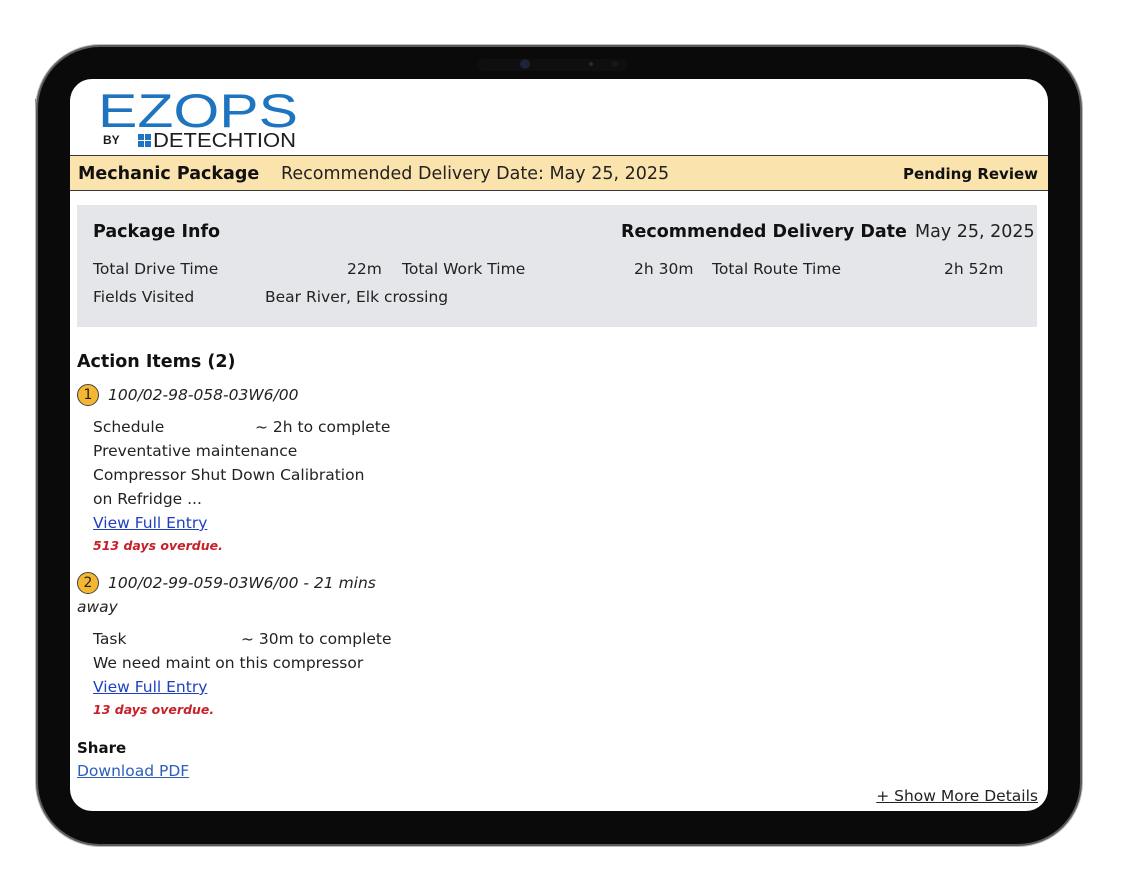  I want to click on item-number-badge: 2, so click(88, 583).